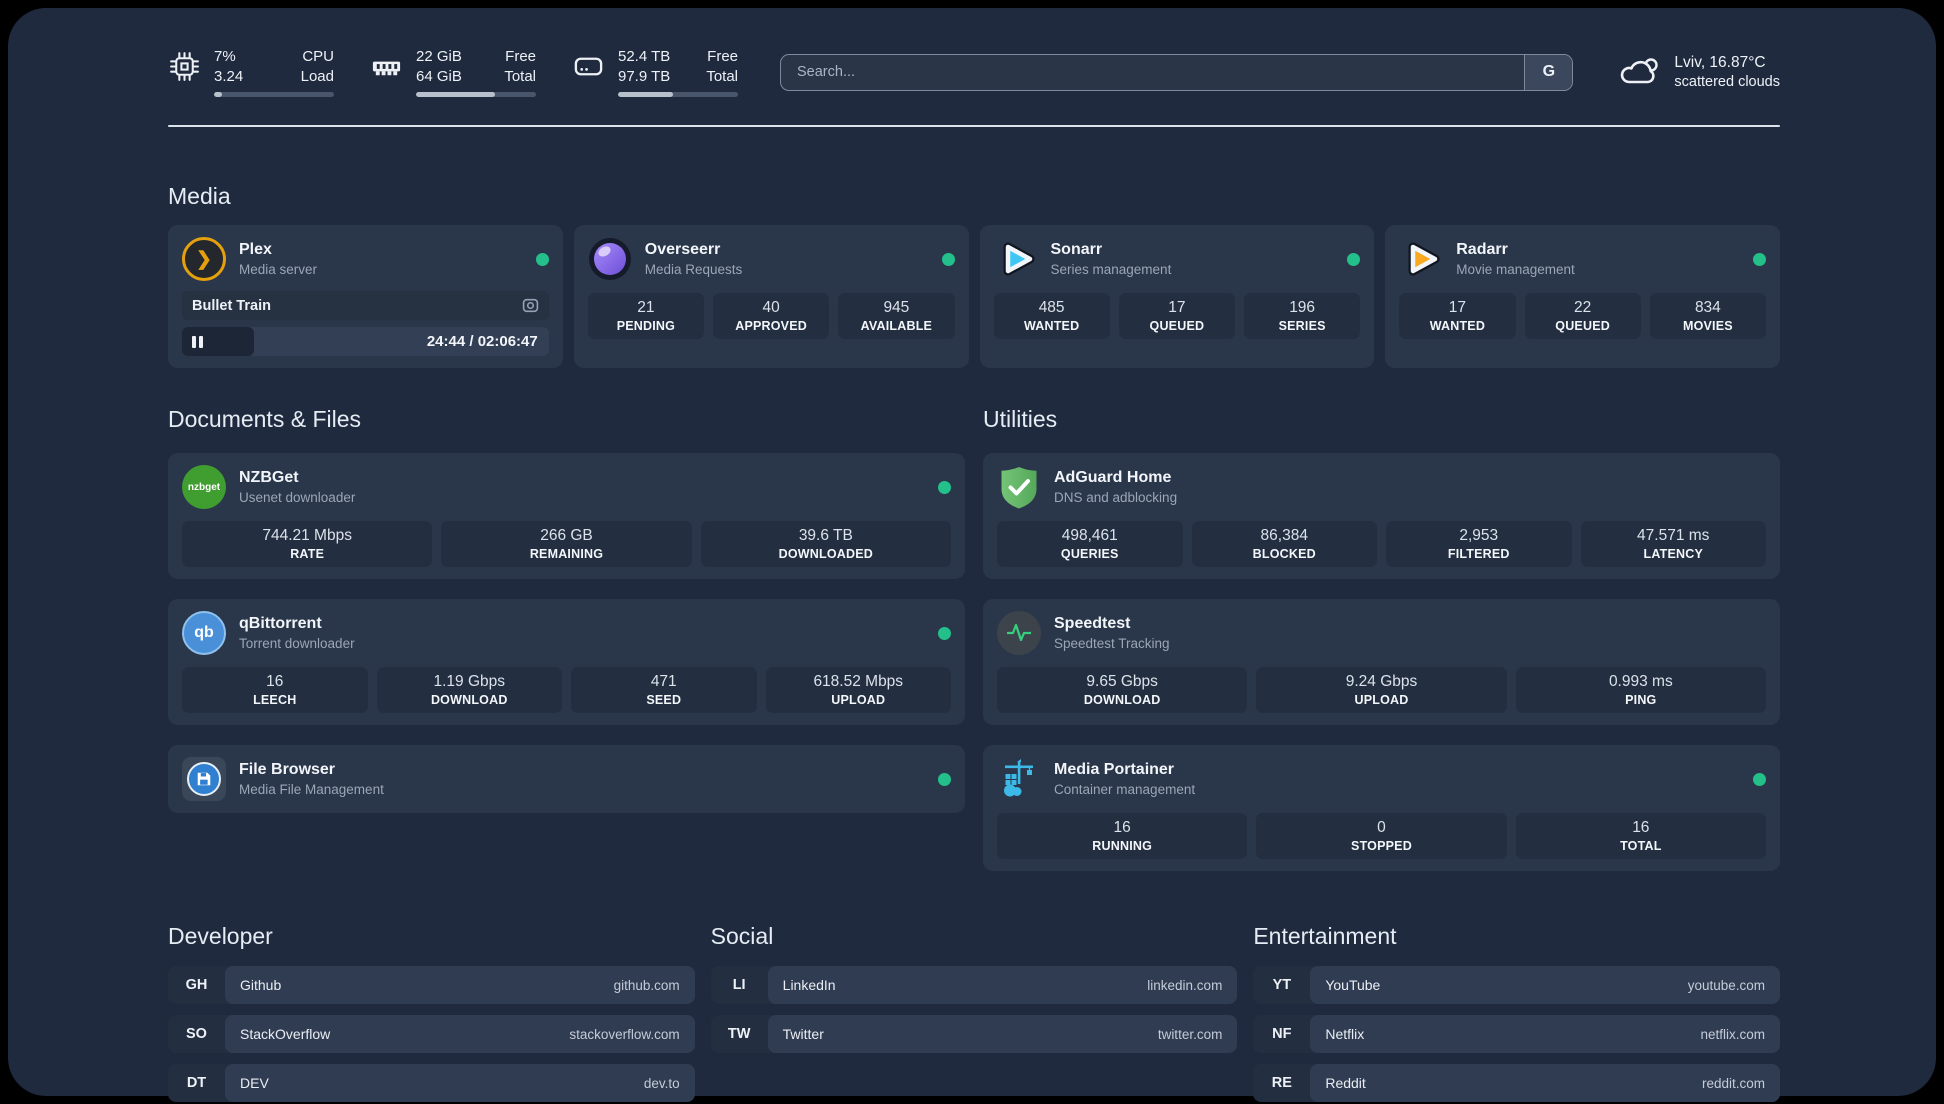 Image resolution: width=1944 pixels, height=1104 pixels. Describe the element at coordinates (184, 66) in the screenshot. I see `cpu-icon` at that location.